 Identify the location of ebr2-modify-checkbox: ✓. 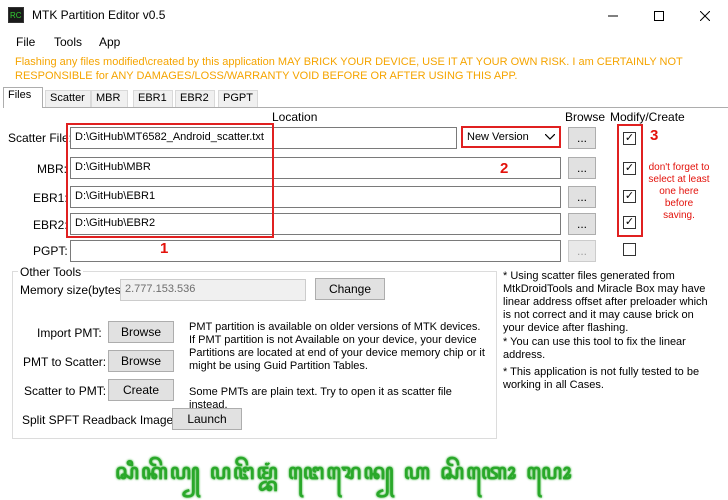
(629, 222).